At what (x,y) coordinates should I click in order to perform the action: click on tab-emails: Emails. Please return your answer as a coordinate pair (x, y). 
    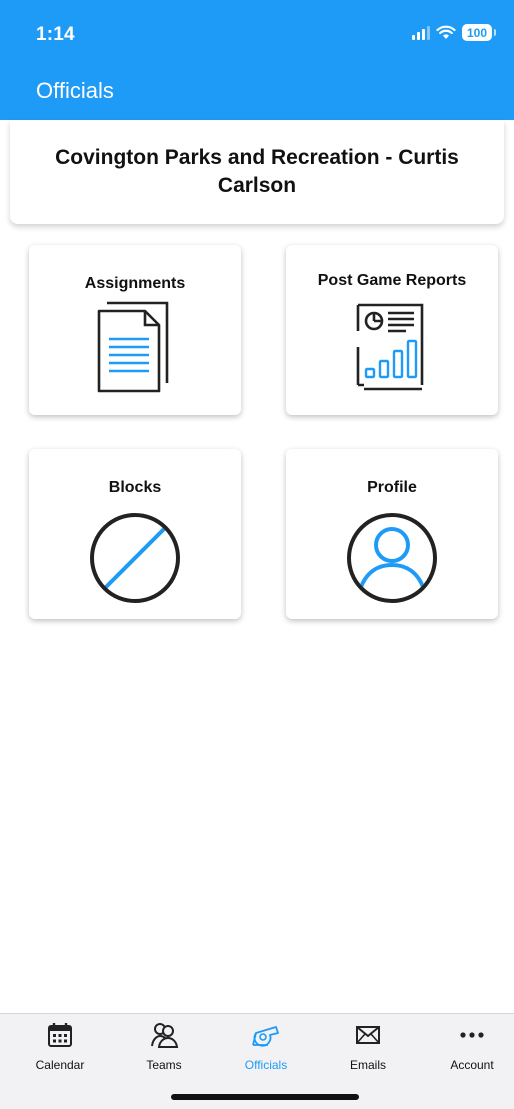
    Looking at the image, I should click on (368, 1049).